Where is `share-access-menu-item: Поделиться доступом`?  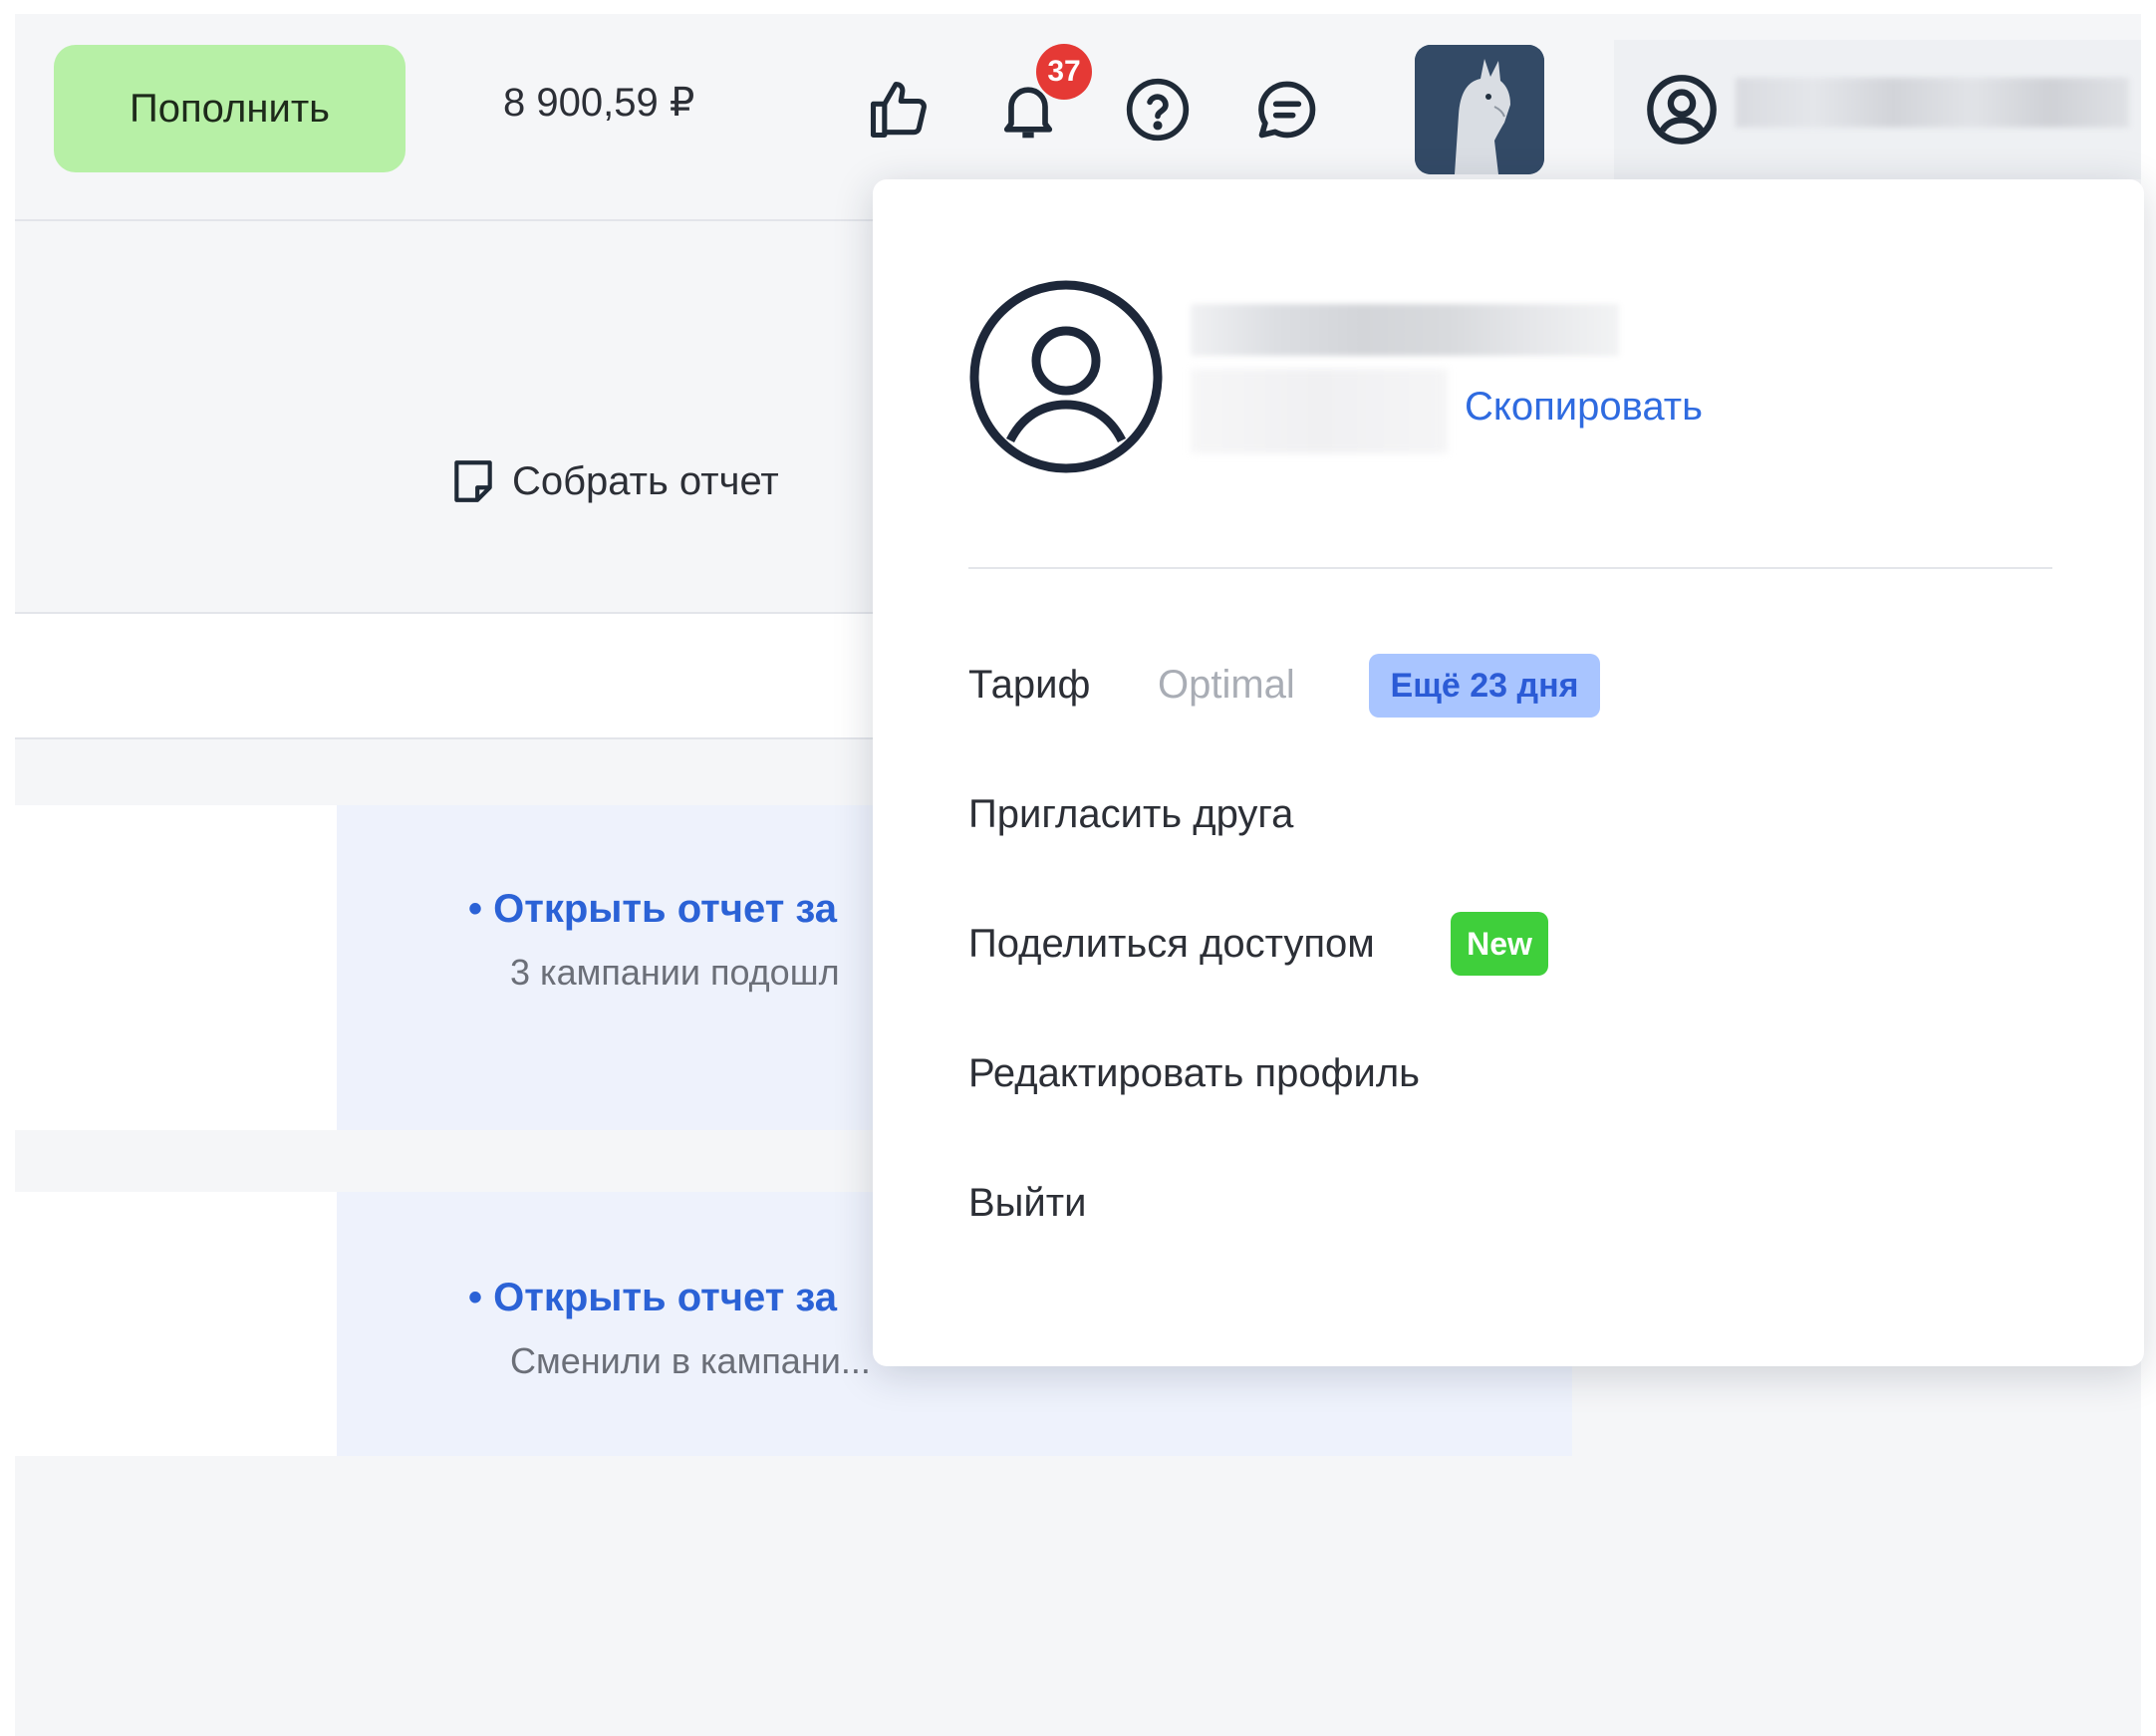
share-access-menu-item: Поделиться доступом is located at coordinates (1171, 944).